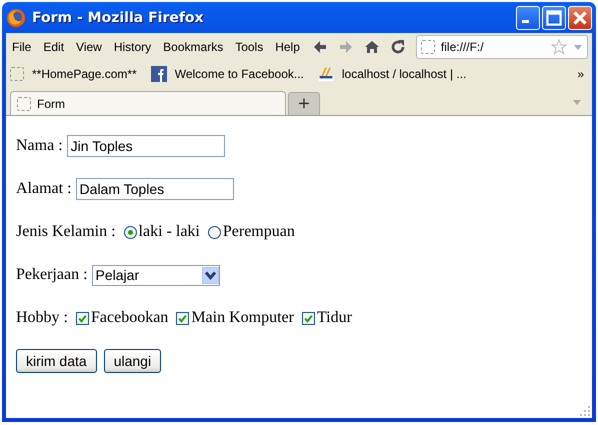 This screenshot has width=598, height=425. What do you see at coordinates (156, 275) in the screenshot?
I see `dropdown-field: Pelajar` at bounding box center [156, 275].